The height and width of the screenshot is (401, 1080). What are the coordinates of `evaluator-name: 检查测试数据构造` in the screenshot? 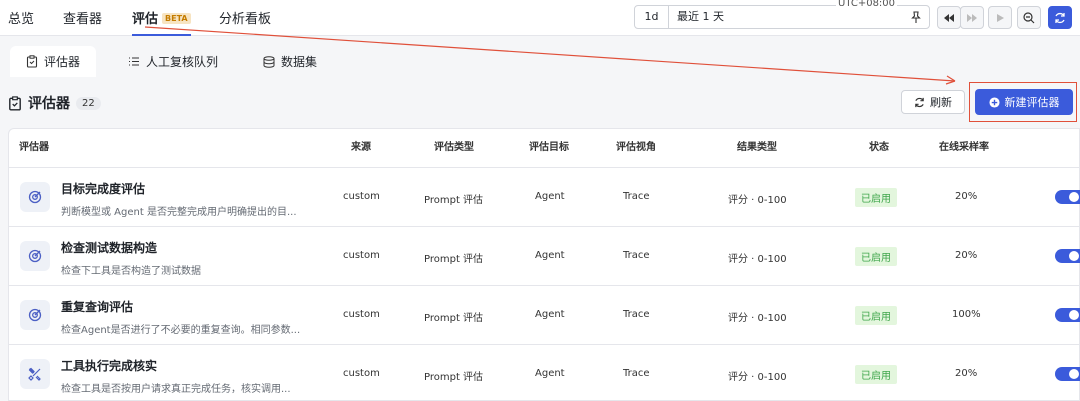 It's located at (109, 247).